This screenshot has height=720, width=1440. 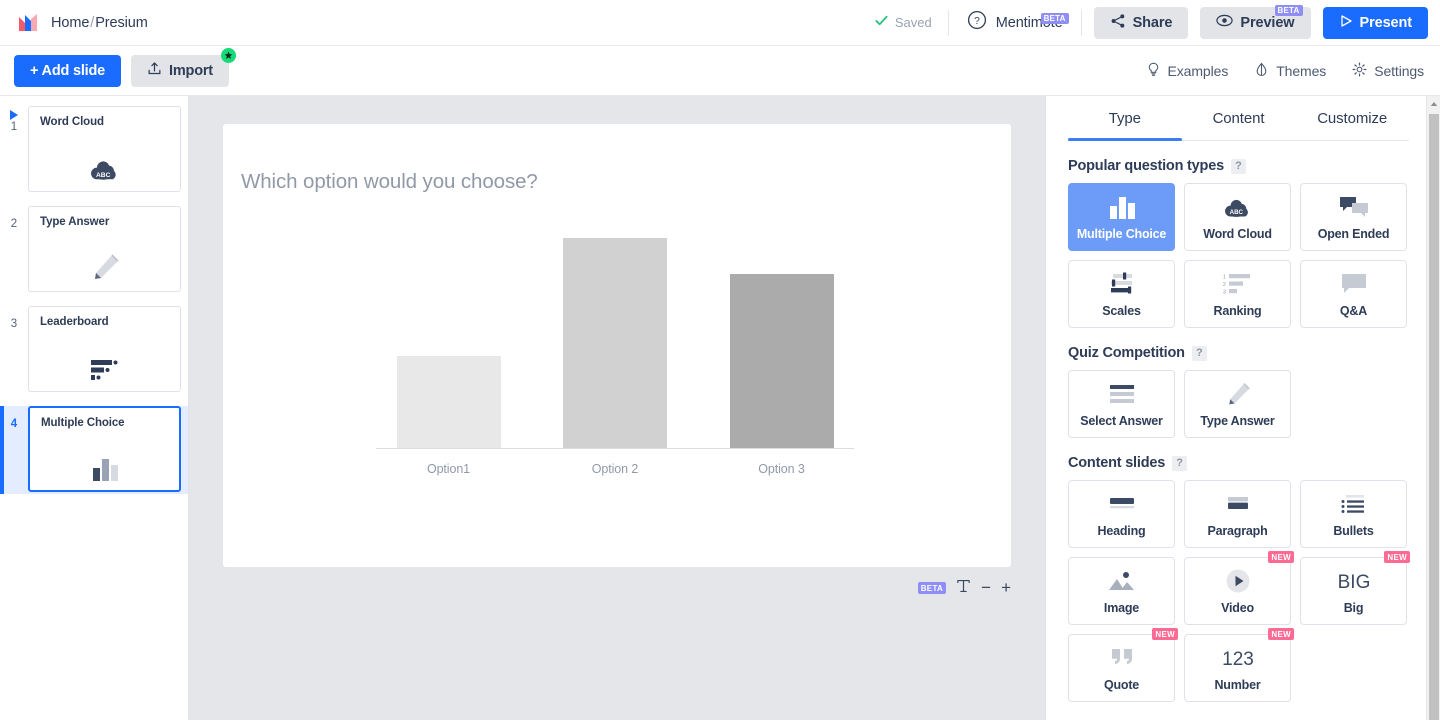 I want to click on type-card-paragraph: Paragraph, so click(x=1237, y=514).